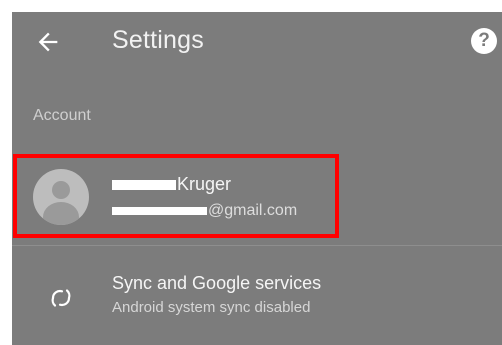  I want to click on account-email-text: @gmail.com, so click(253, 210).